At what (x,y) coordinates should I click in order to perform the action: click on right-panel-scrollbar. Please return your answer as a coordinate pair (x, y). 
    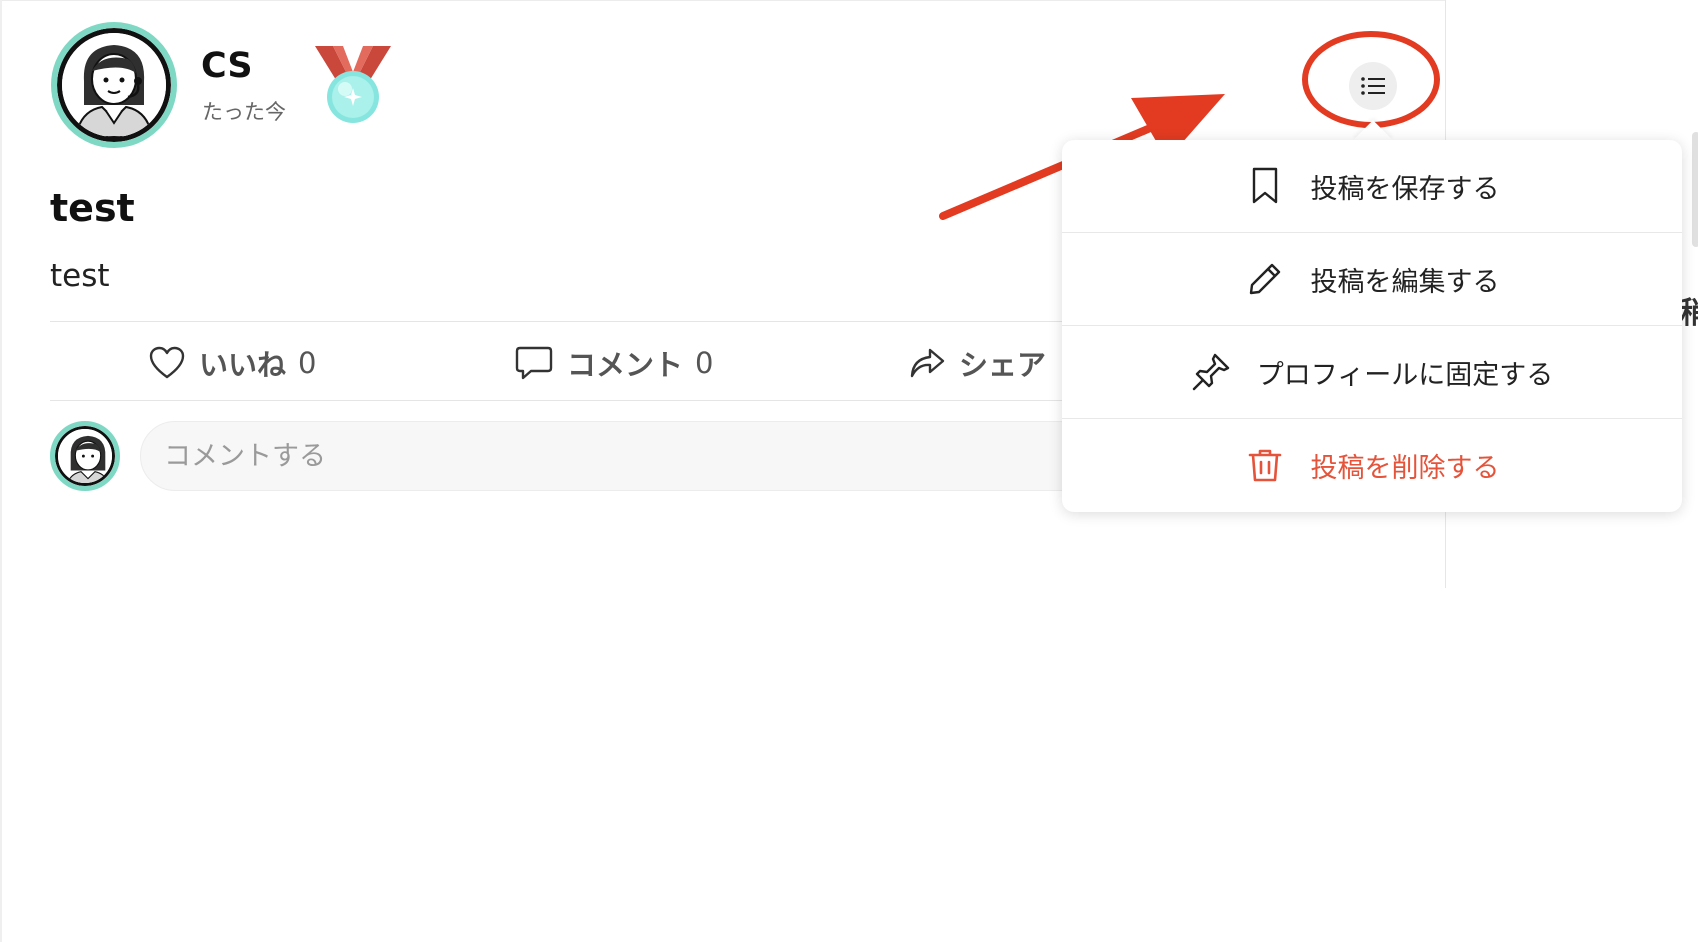
    Looking at the image, I should click on (1695, 189).